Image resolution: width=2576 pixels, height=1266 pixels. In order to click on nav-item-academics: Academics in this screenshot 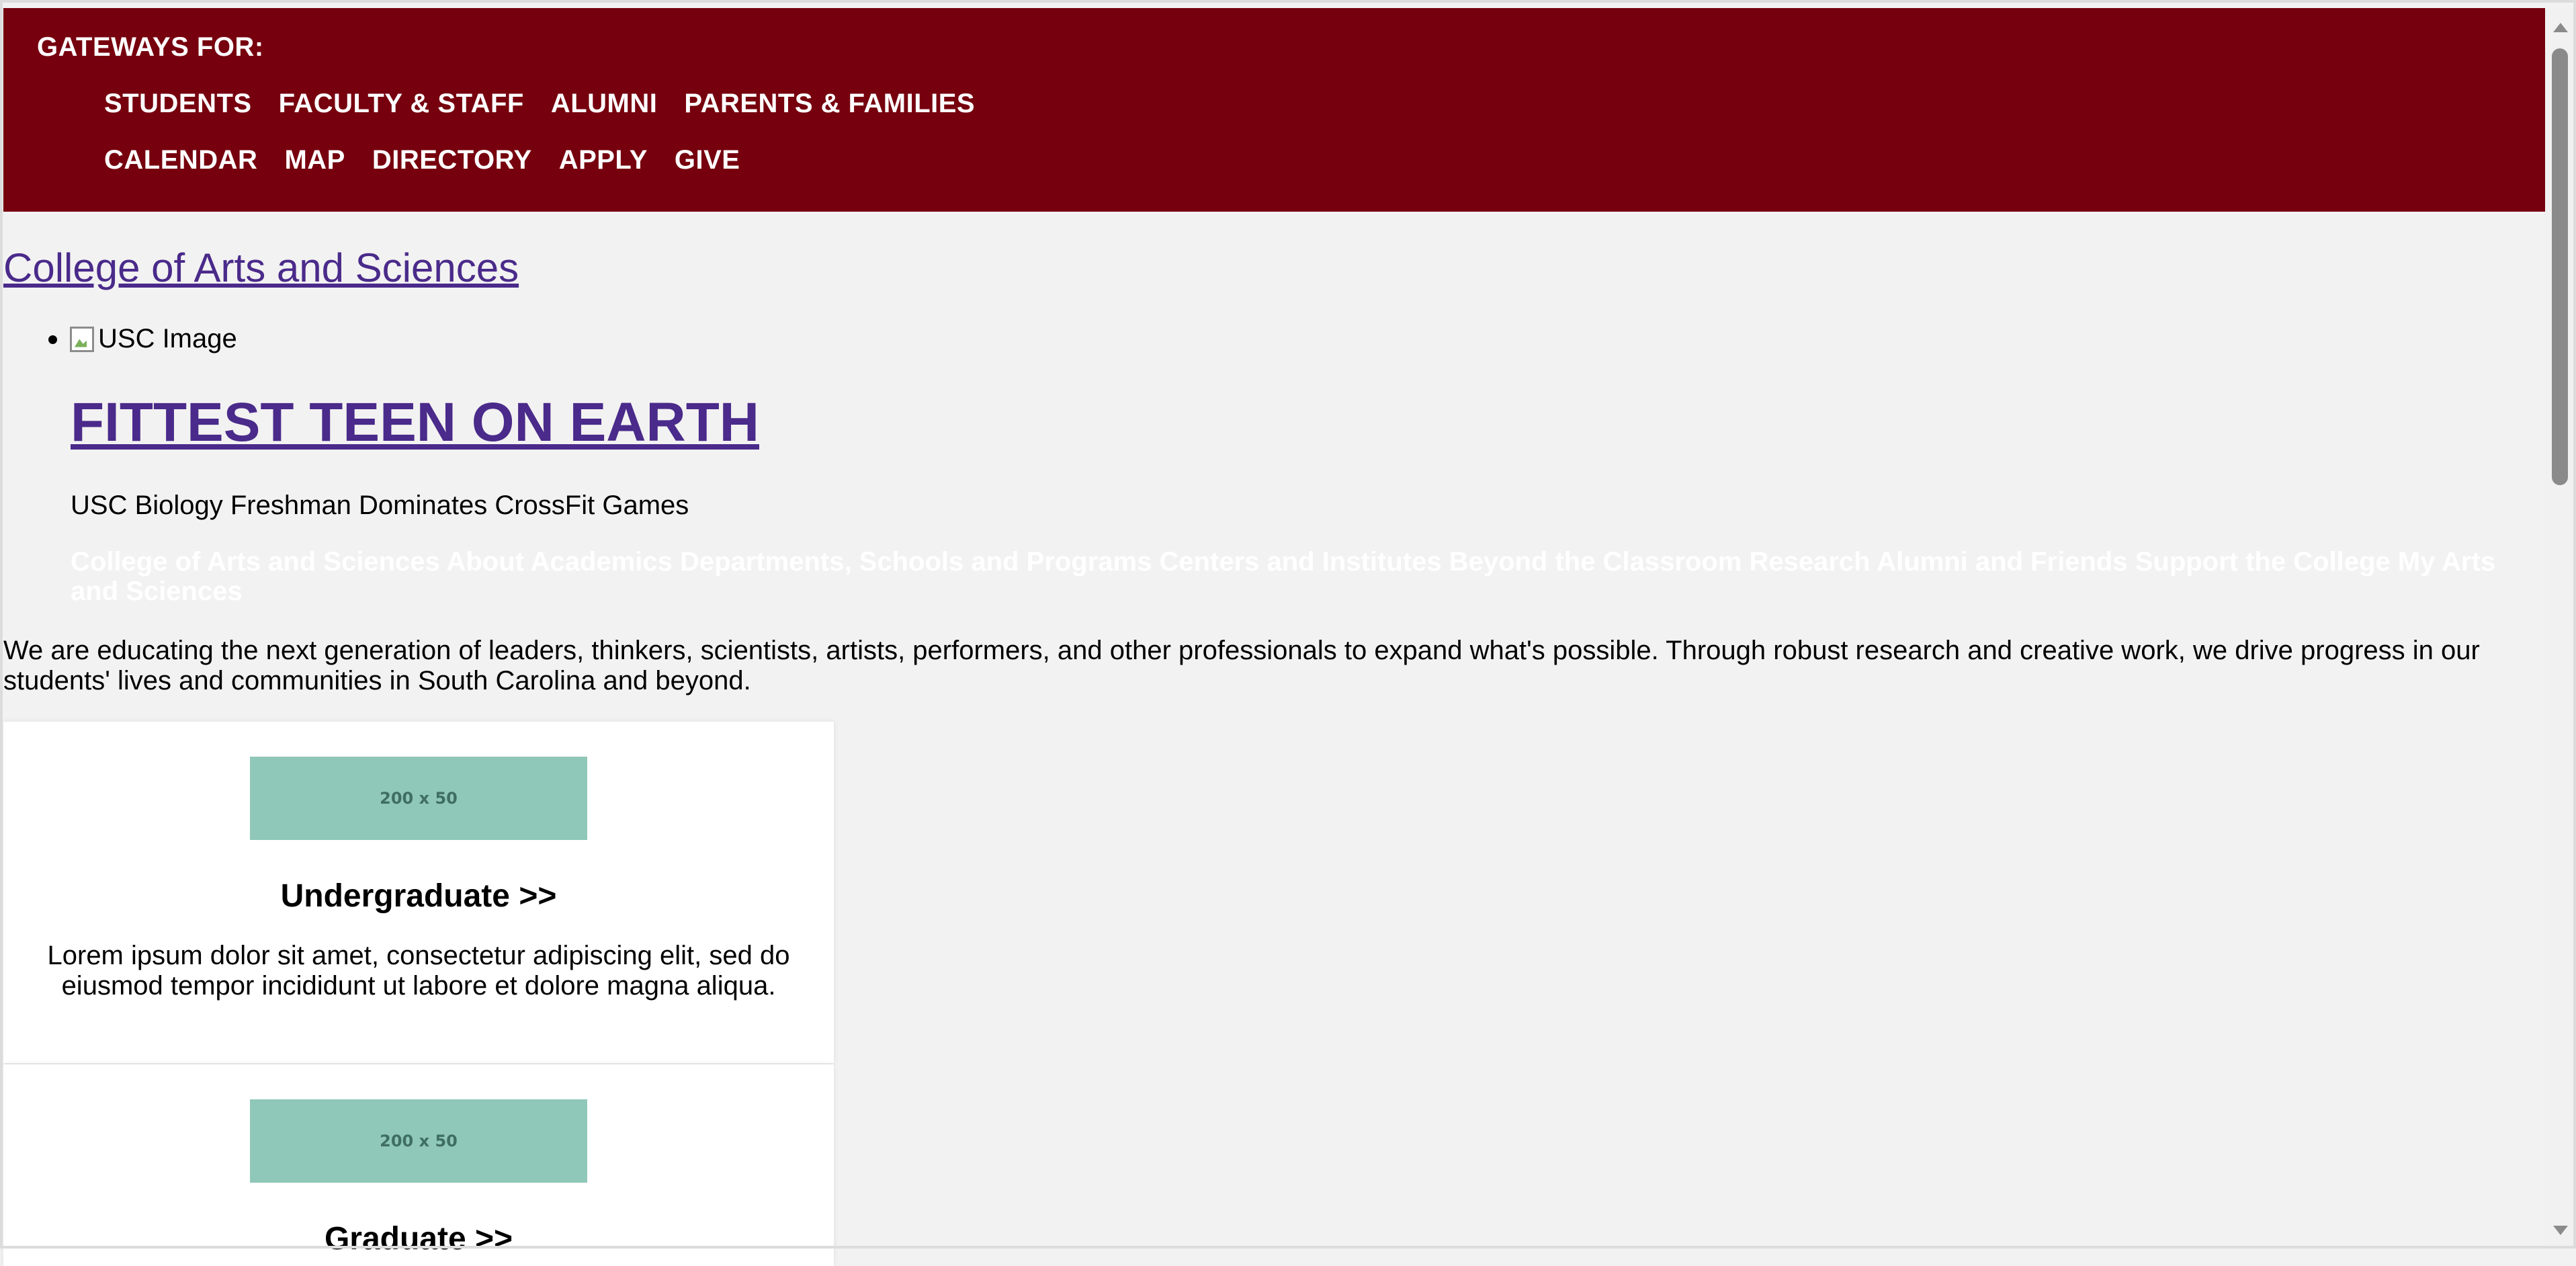, I will do `click(602, 562)`.